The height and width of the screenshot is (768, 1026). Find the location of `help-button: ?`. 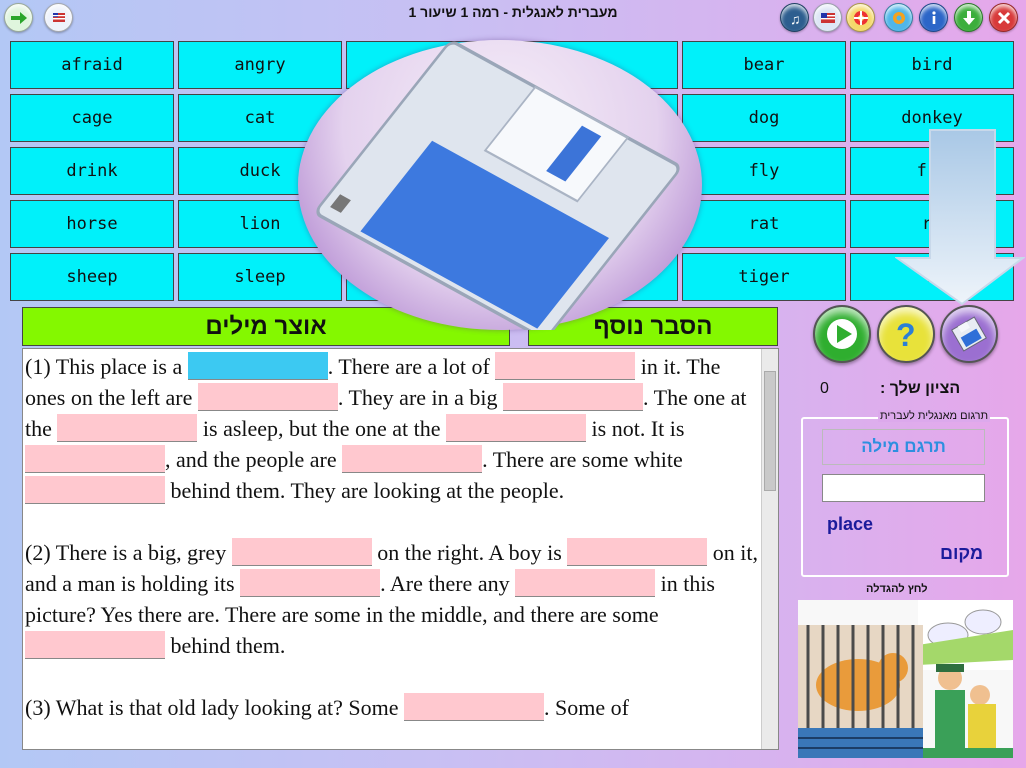

help-button: ? is located at coordinates (906, 334).